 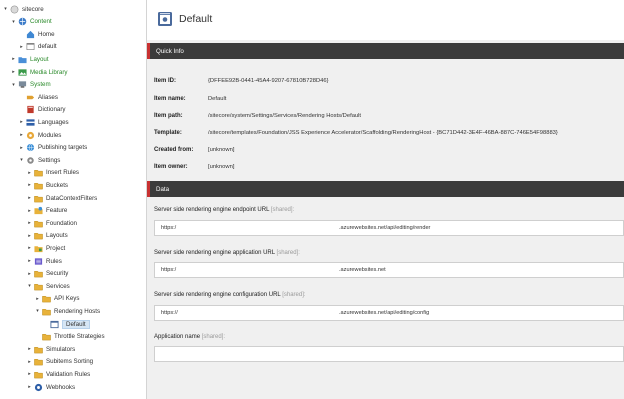 What do you see at coordinates (30, 160) in the screenshot?
I see `settings-icon` at bounding box center [30, 160].